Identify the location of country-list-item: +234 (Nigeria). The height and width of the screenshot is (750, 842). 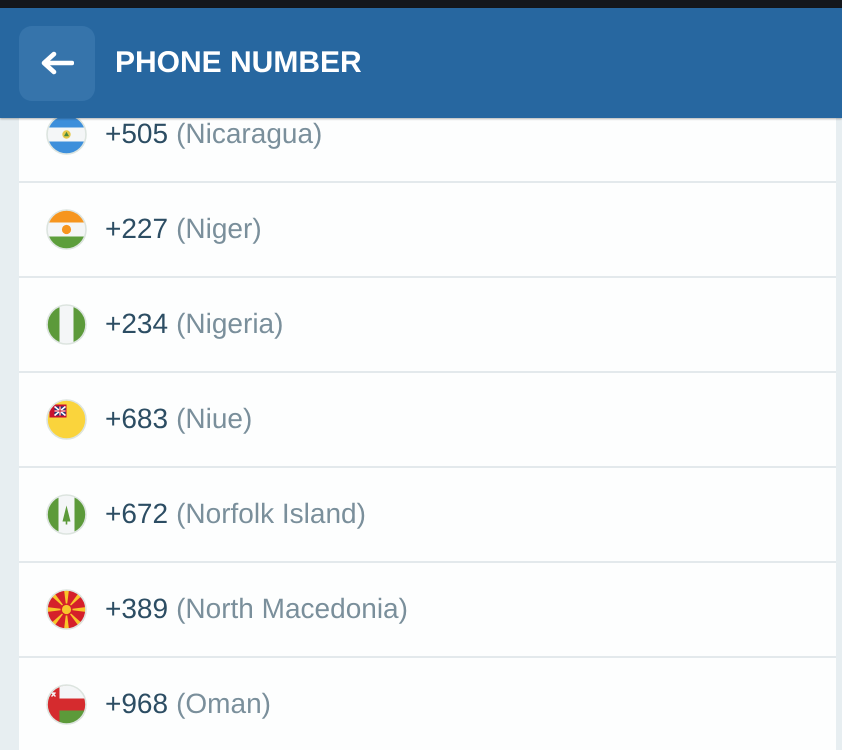
(427, 325).